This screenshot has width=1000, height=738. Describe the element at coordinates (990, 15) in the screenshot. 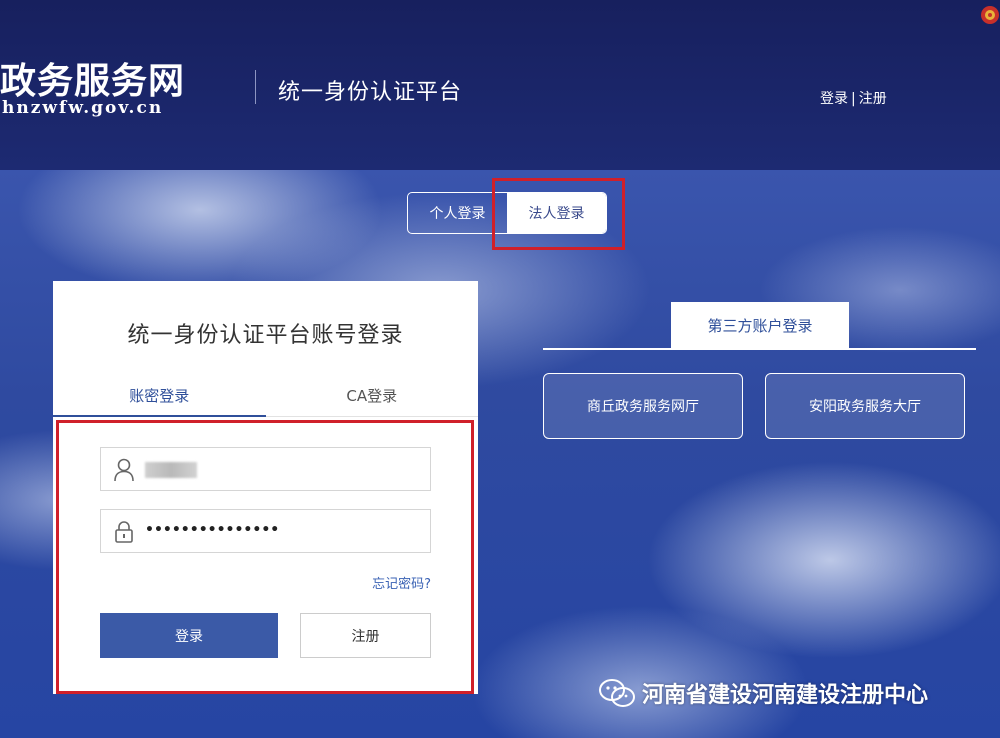

I see `national-emblem-icon` at that location.